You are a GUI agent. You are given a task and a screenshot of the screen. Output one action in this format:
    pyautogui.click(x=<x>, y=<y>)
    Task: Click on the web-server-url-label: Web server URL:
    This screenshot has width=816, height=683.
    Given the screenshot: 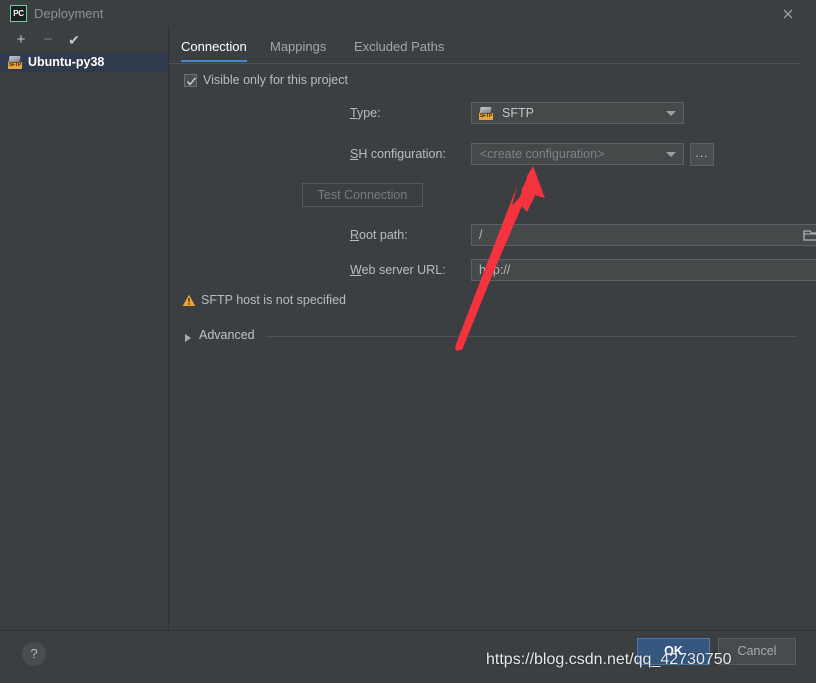 What is the action you would take?
    pyautogui.click(x=398, y=270)
    